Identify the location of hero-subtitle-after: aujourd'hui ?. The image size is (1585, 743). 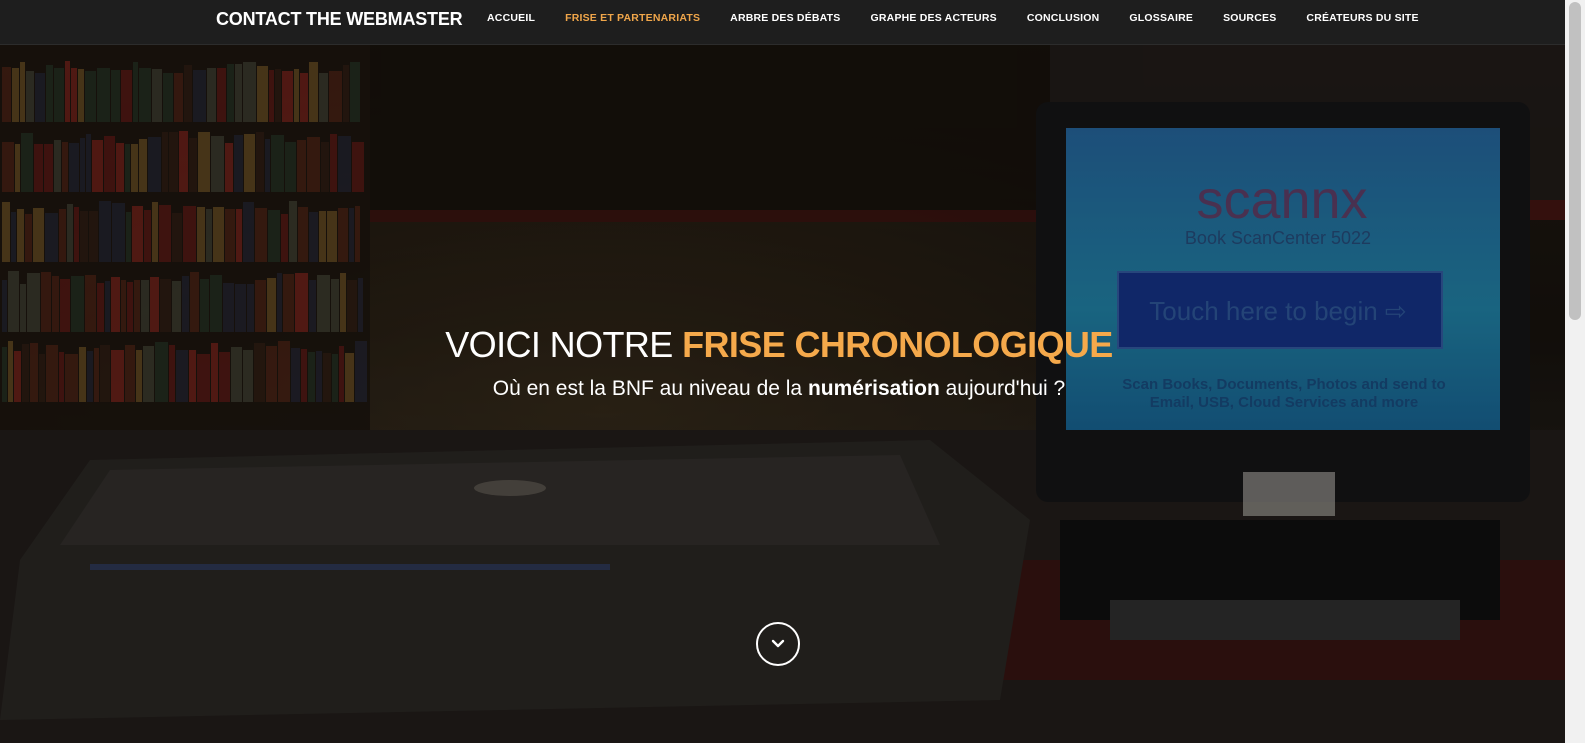
(1002, 388).